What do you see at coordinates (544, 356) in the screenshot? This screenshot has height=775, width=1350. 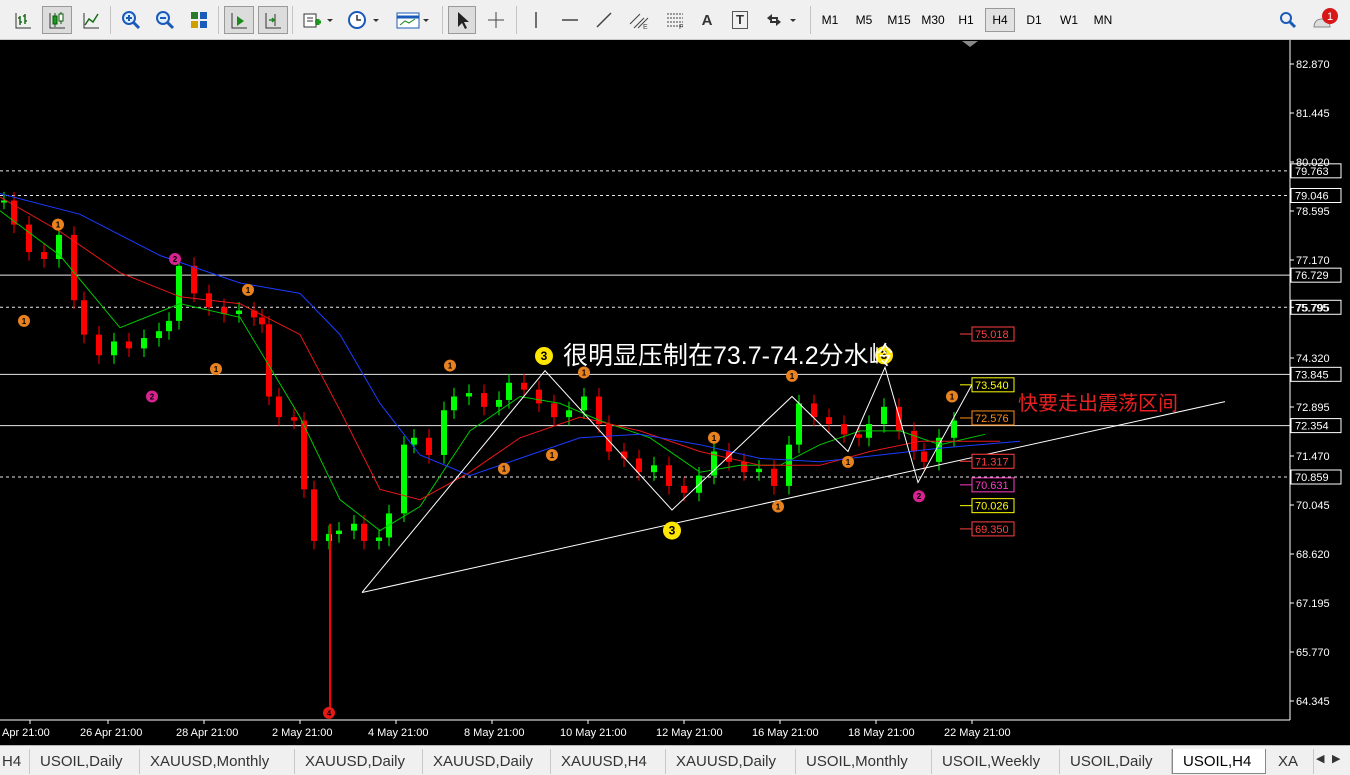 I see `wave-marker-3-title-label: 3` at bounding box center [544, 356].